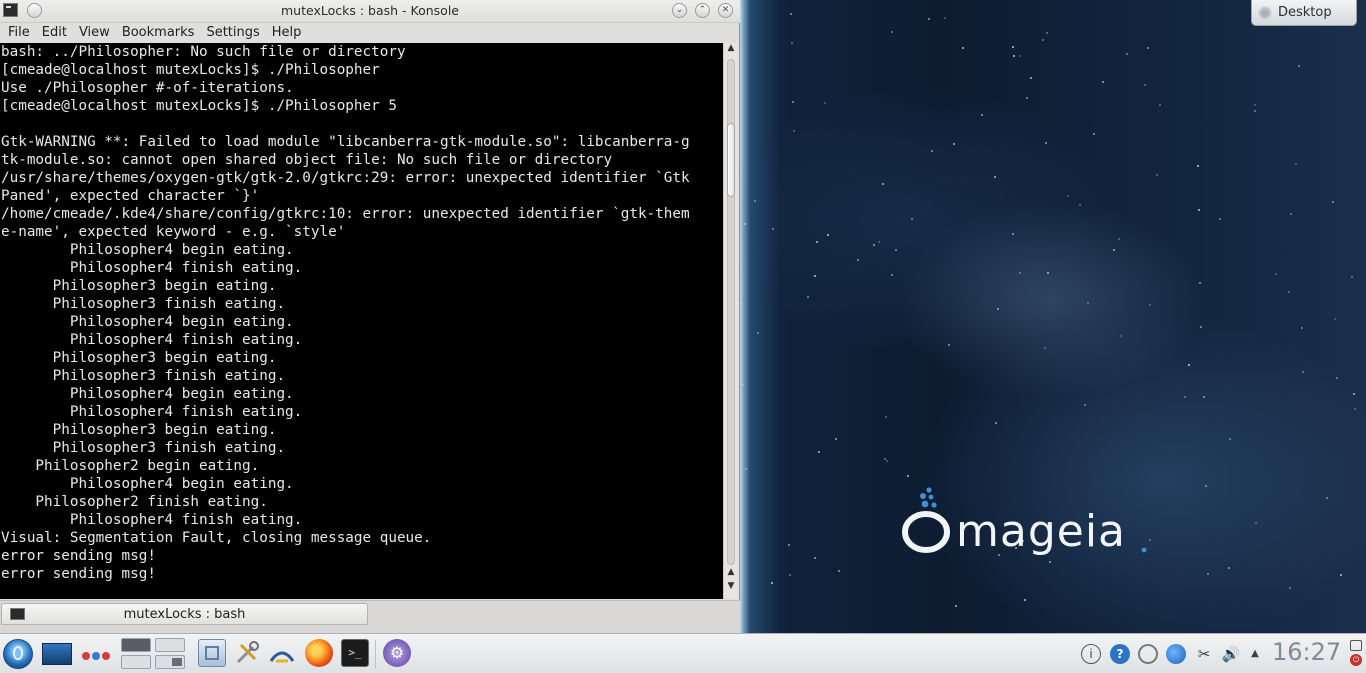 The image size is (1366, 673). Describe the element at coordinates (57, 654) in the screenshot. I see `show-desktop-icon` at that location.